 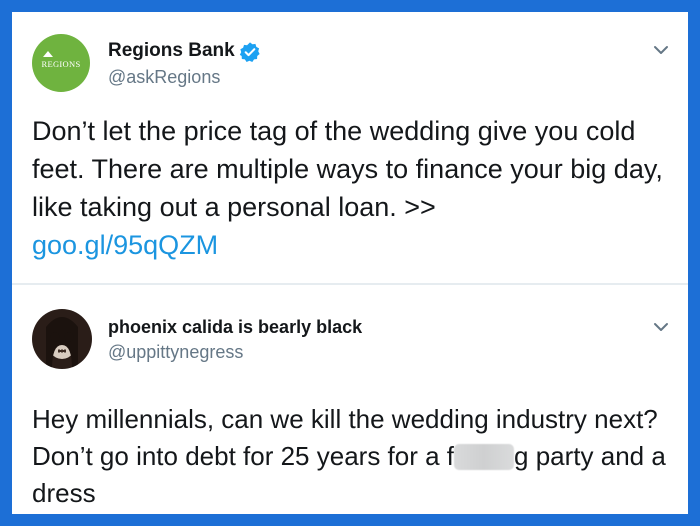 What do you see at coordinates (350, 245) in the screenshot?
I see `tweet-link: goo.gl/95qQZM` at bounding box center [350, 245].